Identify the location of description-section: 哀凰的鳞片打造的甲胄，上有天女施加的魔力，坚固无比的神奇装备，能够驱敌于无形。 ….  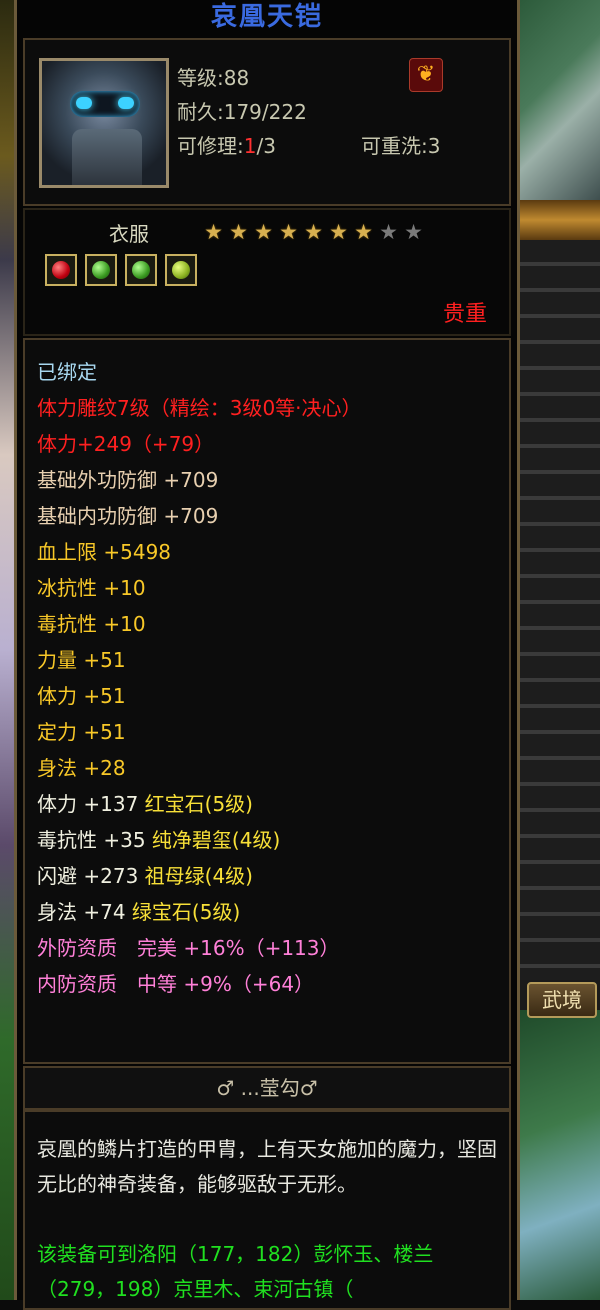
(267, 1210).